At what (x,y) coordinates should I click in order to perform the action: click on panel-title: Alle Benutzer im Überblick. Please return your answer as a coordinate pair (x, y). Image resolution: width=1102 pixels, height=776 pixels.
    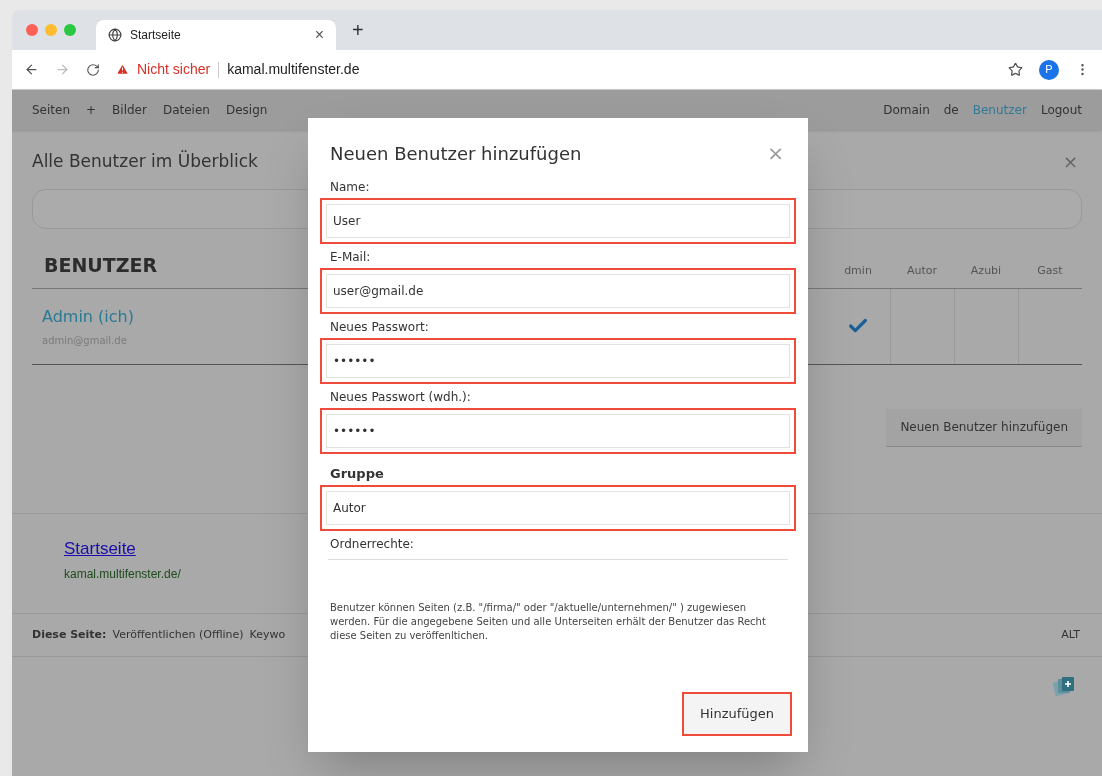
    Looking at the image, I should click on (145, 161).